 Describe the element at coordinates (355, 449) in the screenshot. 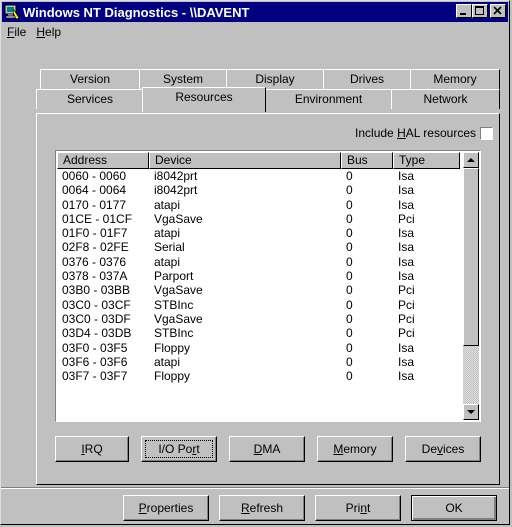

I see `memory-button: Memory` at that location.